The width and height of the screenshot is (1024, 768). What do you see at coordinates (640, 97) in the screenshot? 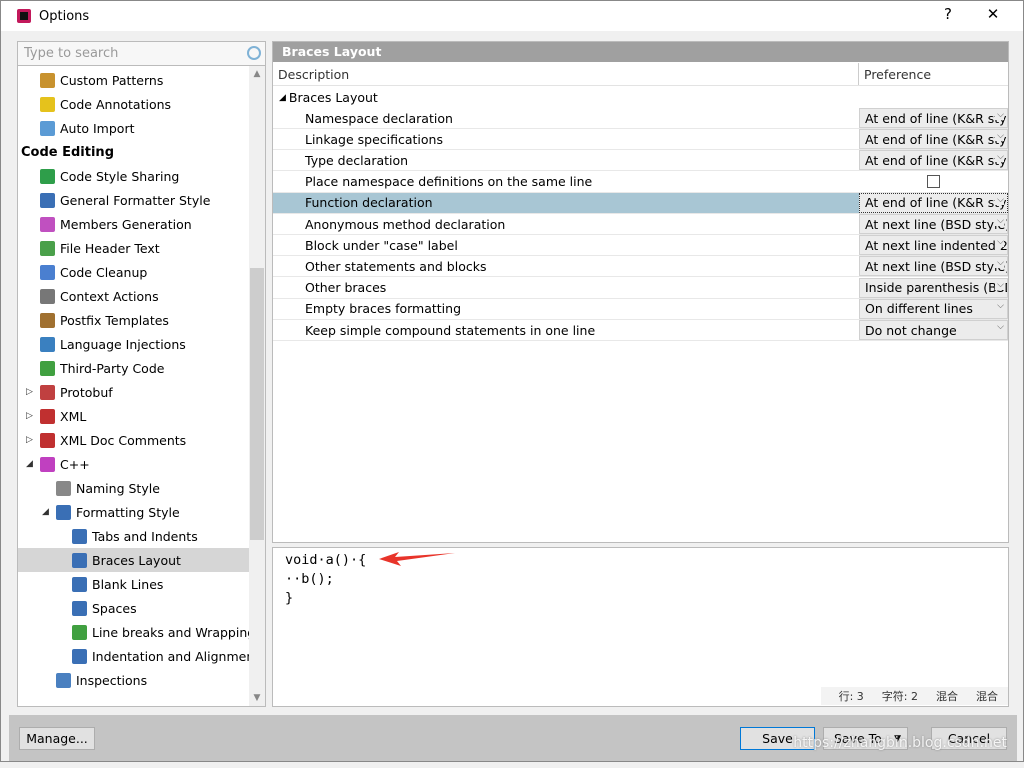
I see `group-row: ◢ Braces Layout` at bounding box center [640, 97].